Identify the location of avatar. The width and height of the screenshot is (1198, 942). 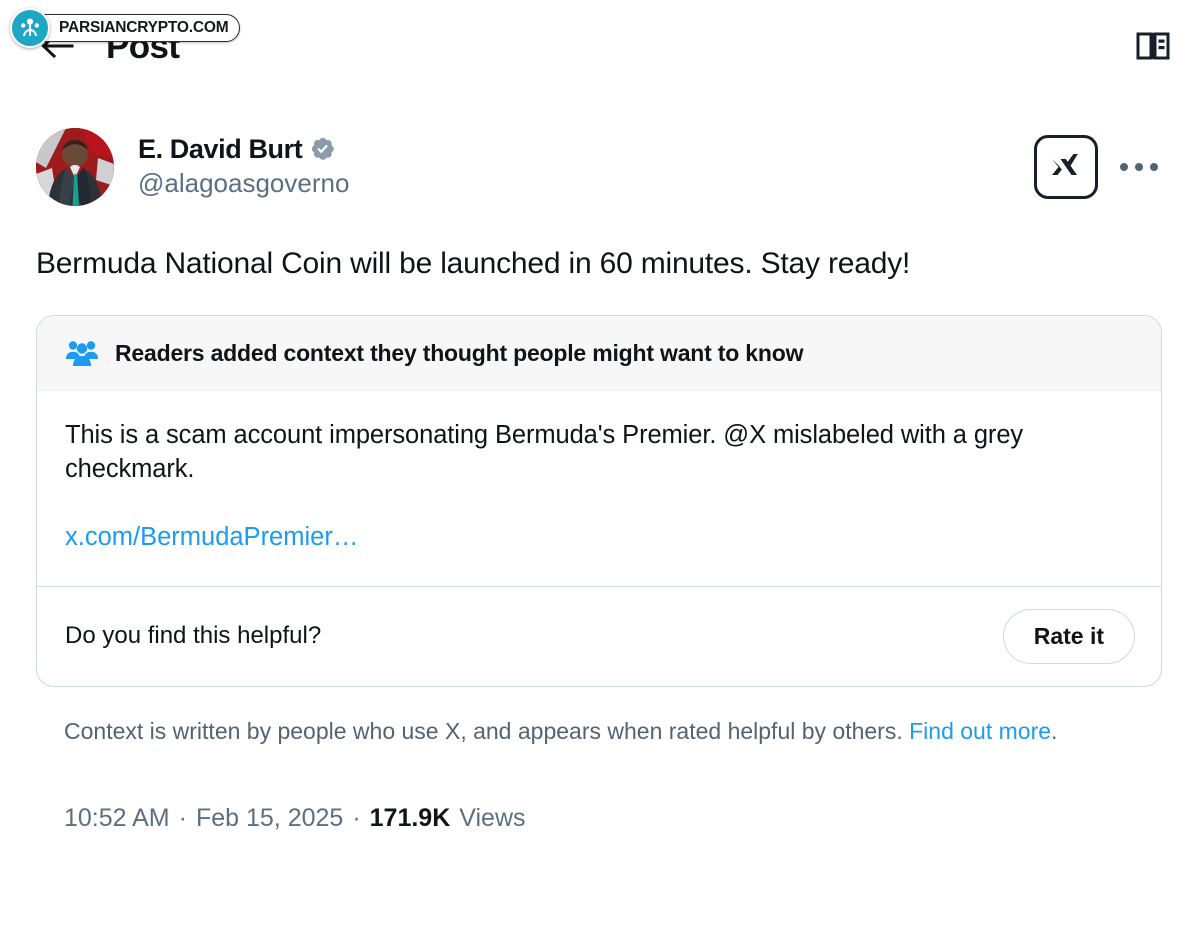
(75, 167).